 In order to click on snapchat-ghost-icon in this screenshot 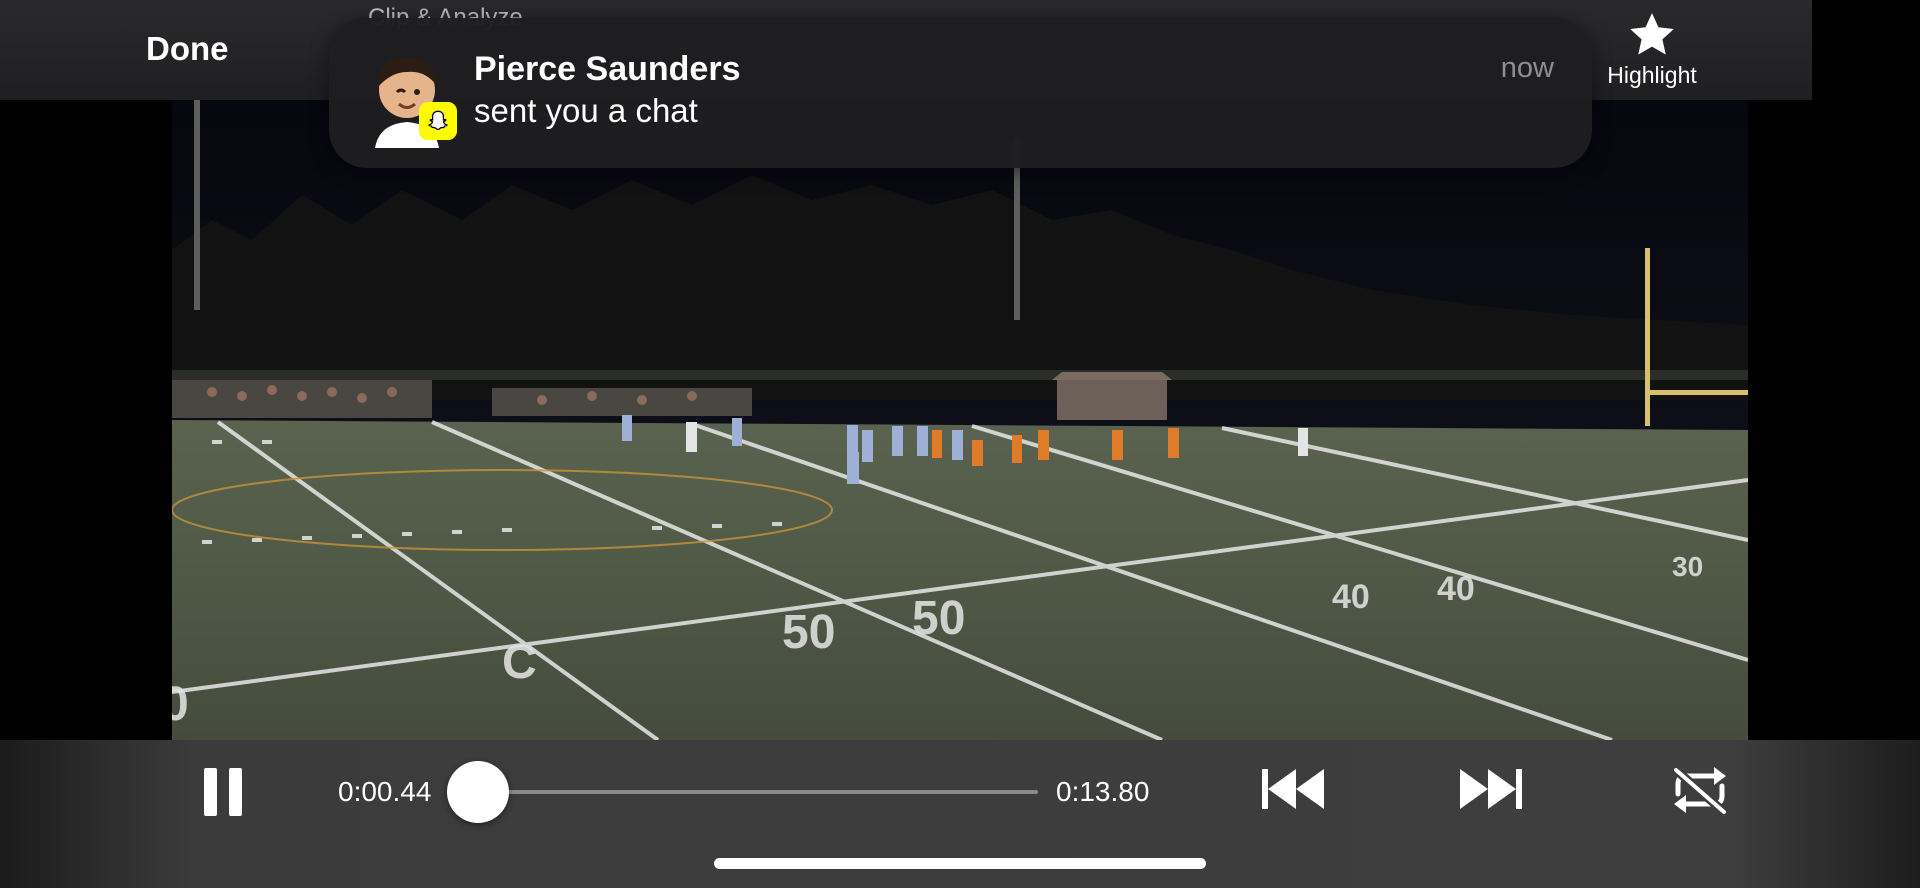, I will do `click(438, 121)`.